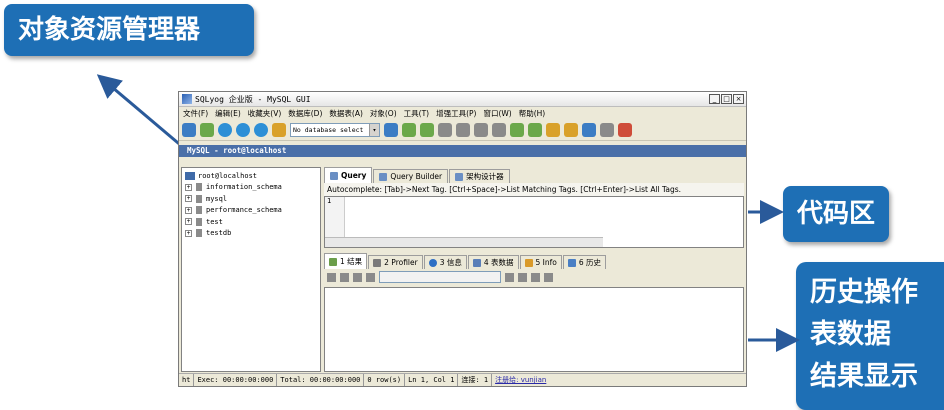 This screenshot has height=410, width=944. I want to click on table-data-icon, so click(476, 262).